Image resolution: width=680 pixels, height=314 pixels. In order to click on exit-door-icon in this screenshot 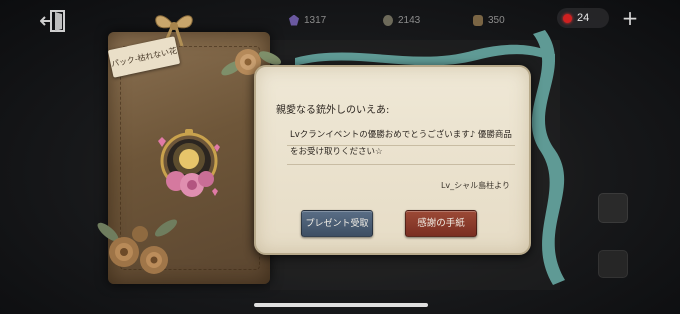, I will do `click(54, 21)`.